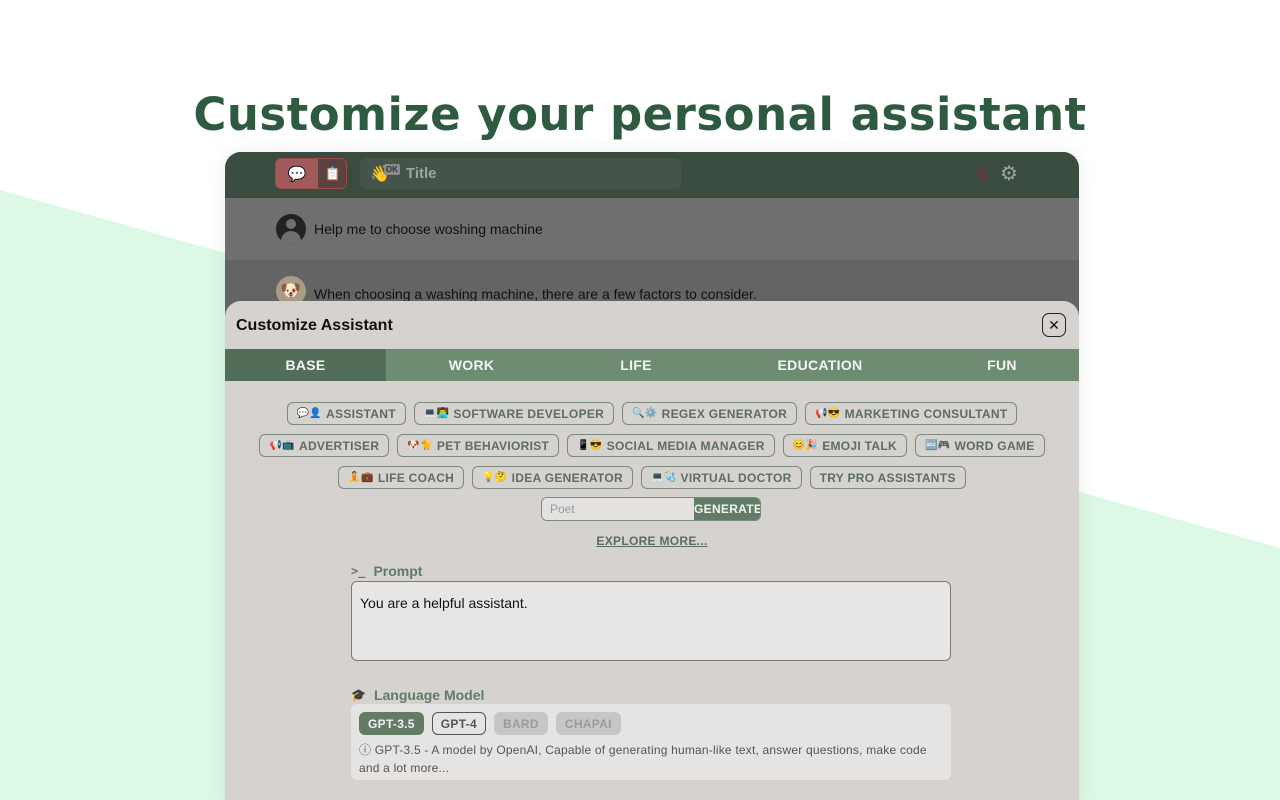  I want to click on prompt-textarea, so click(651, 621).